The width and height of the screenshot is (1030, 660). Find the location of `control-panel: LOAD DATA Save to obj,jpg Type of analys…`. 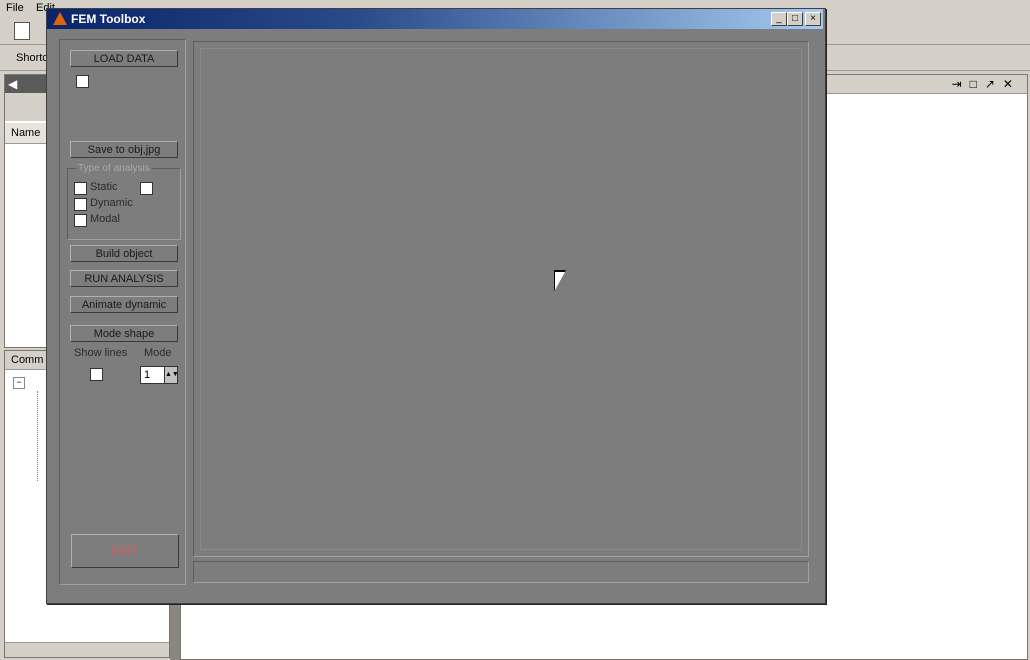

control-panel: LOAD DATA Save to obj,jpg Type of analys… is located at coordinates (122, 312).